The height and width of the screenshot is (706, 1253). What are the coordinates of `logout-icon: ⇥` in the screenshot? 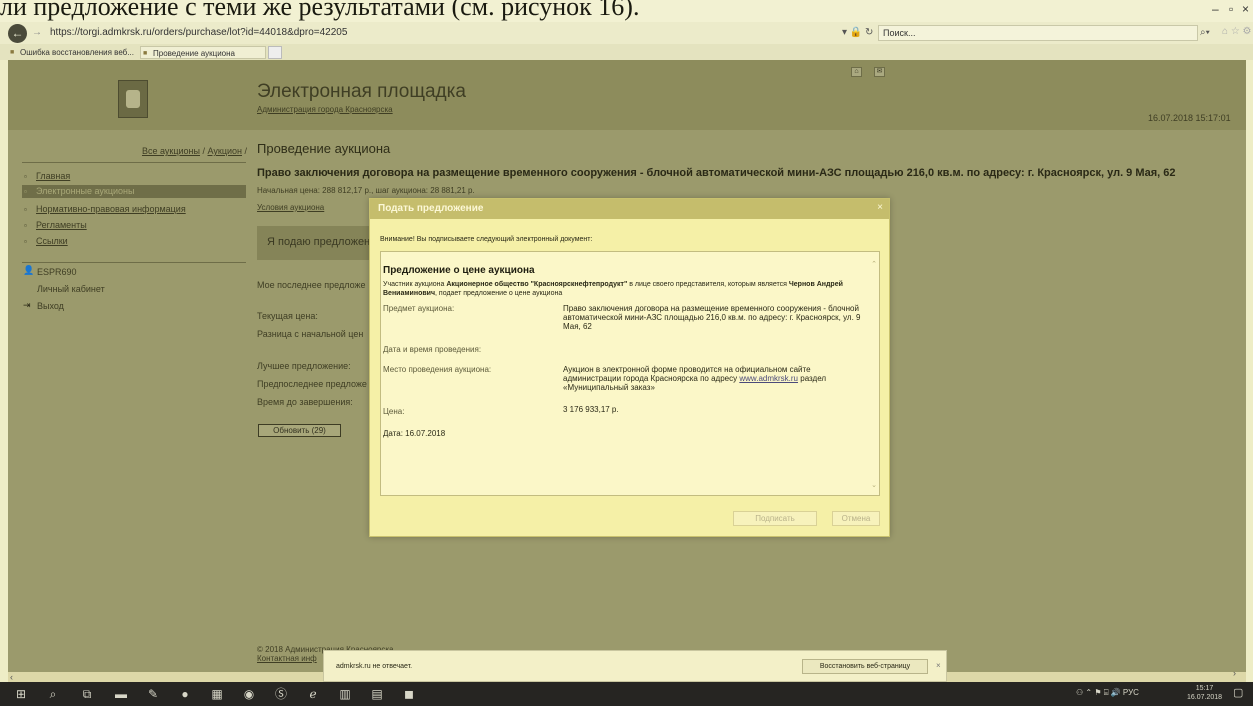 It's located at (27, 305).